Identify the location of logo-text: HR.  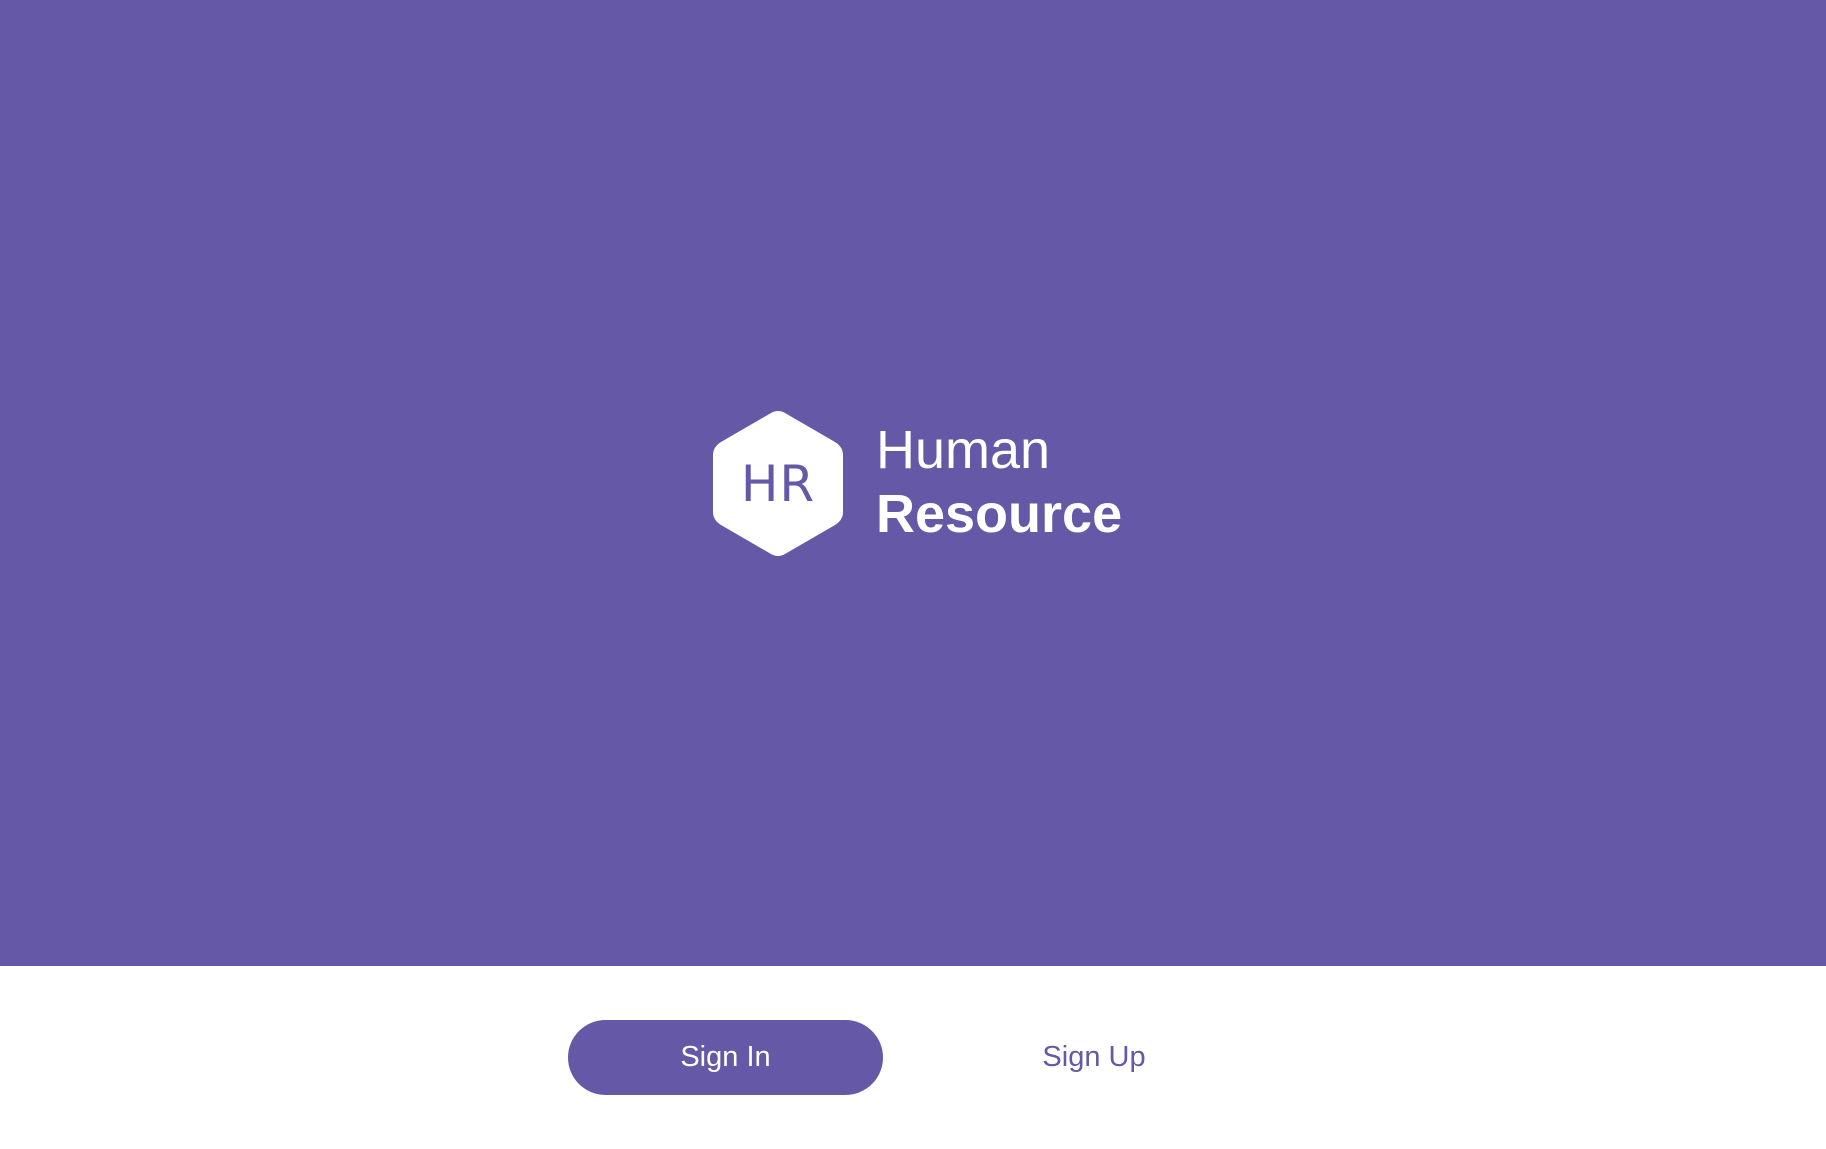
(778, 483).